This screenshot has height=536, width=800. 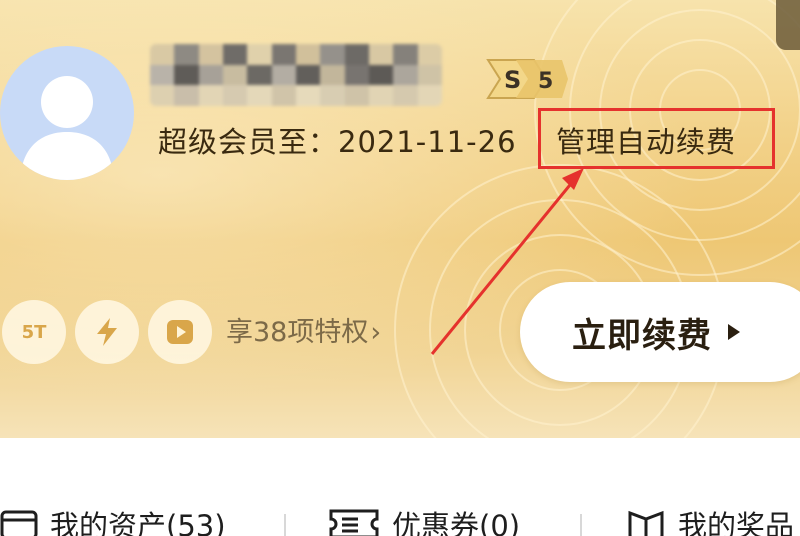 I want to click on top-edge-ornament, so click(x=788, y=25).